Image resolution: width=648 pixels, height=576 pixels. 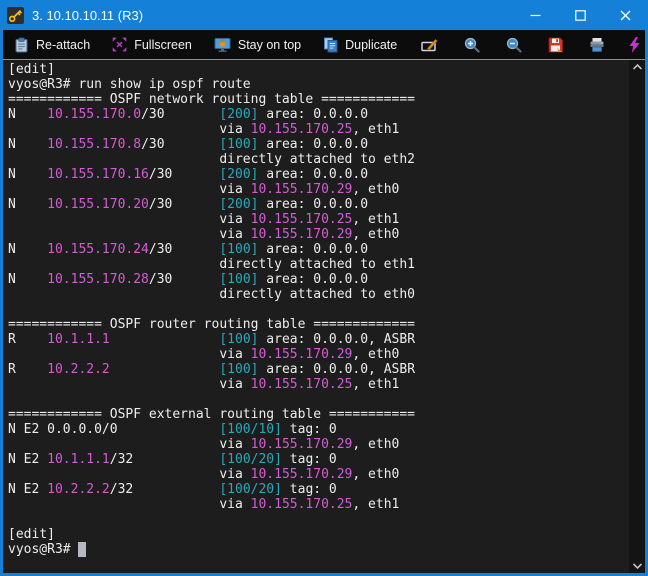 I want to click on minimize-icon, so click(x=535, y=15).